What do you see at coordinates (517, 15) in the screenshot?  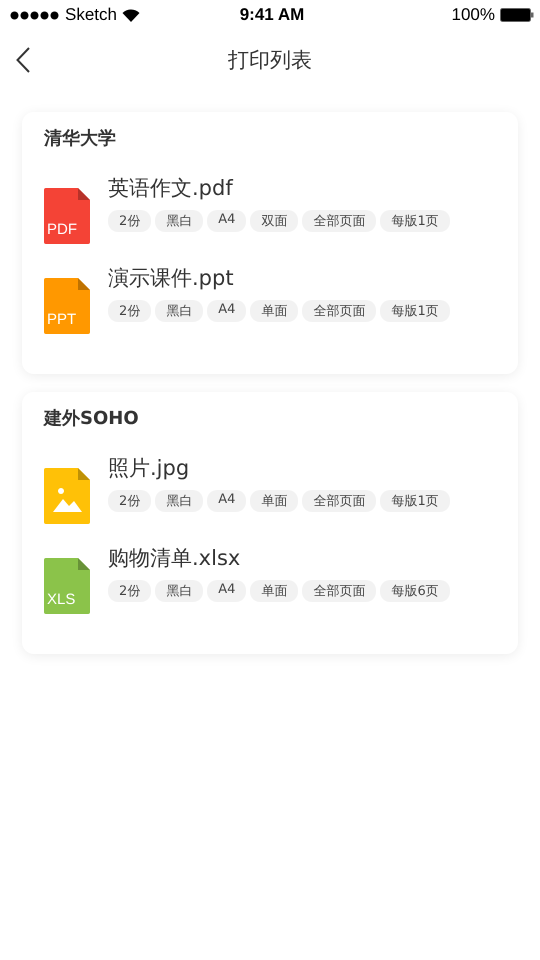 I see `battery-icon` at bounding box center [517, 15].